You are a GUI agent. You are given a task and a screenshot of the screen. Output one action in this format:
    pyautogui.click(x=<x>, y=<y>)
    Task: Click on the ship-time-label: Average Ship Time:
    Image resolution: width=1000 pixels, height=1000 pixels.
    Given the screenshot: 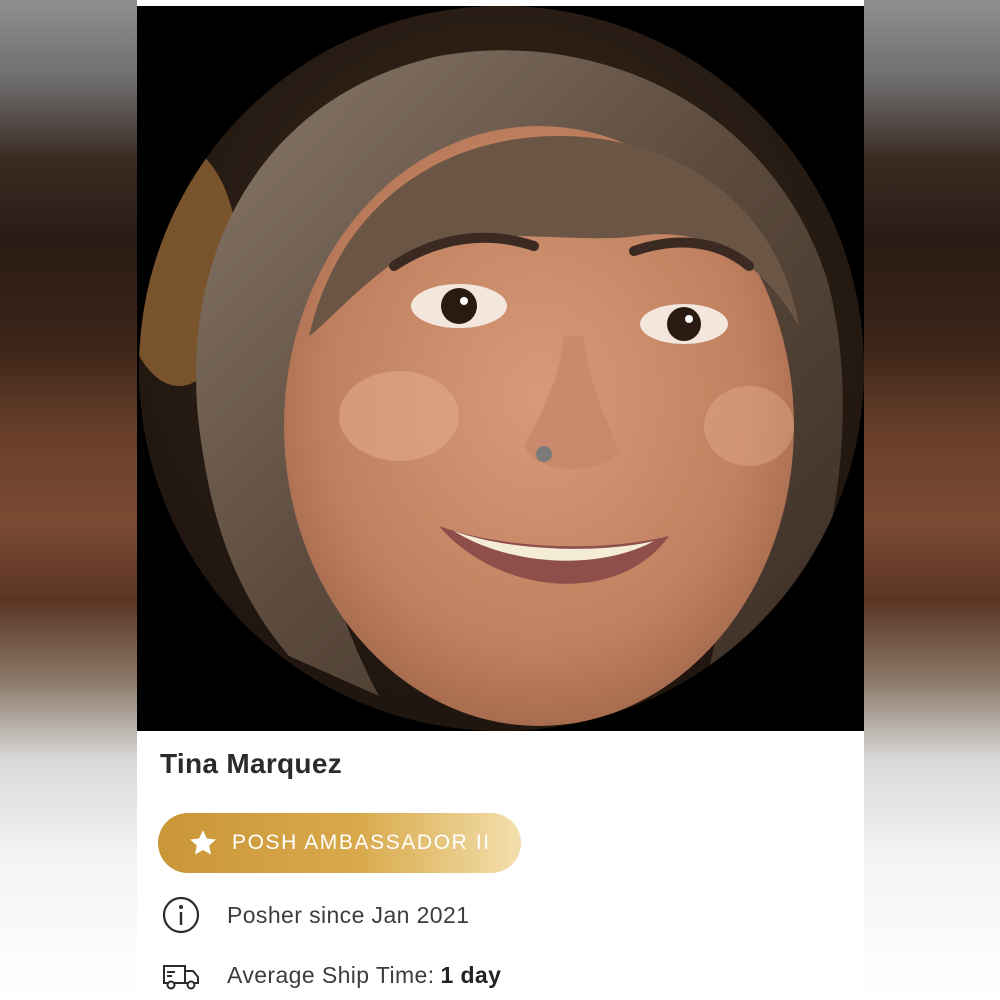 What is the action you would take?
    pyautogui.click(x=331, y=974)
    